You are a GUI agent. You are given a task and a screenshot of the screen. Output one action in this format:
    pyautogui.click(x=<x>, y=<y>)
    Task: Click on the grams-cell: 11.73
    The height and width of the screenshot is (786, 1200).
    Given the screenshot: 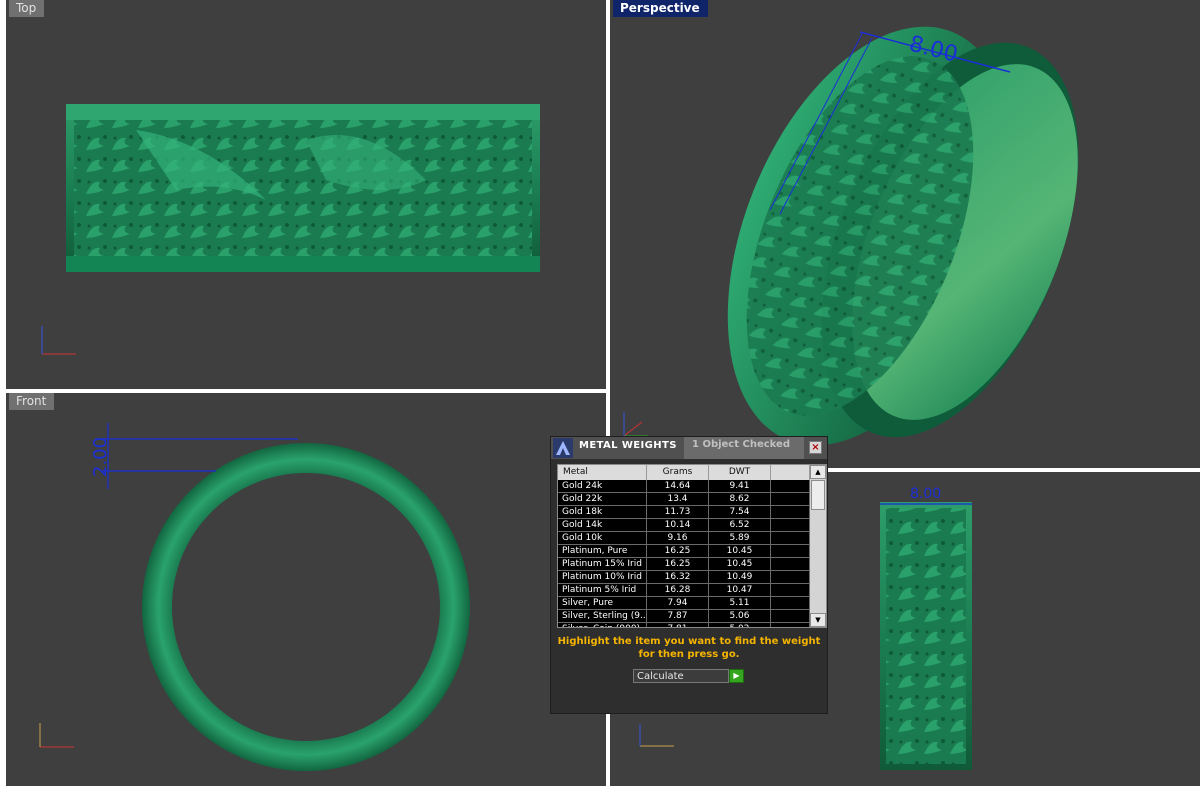 What is the action you would take?
    pyautogui.click(x=678, y=512)
    